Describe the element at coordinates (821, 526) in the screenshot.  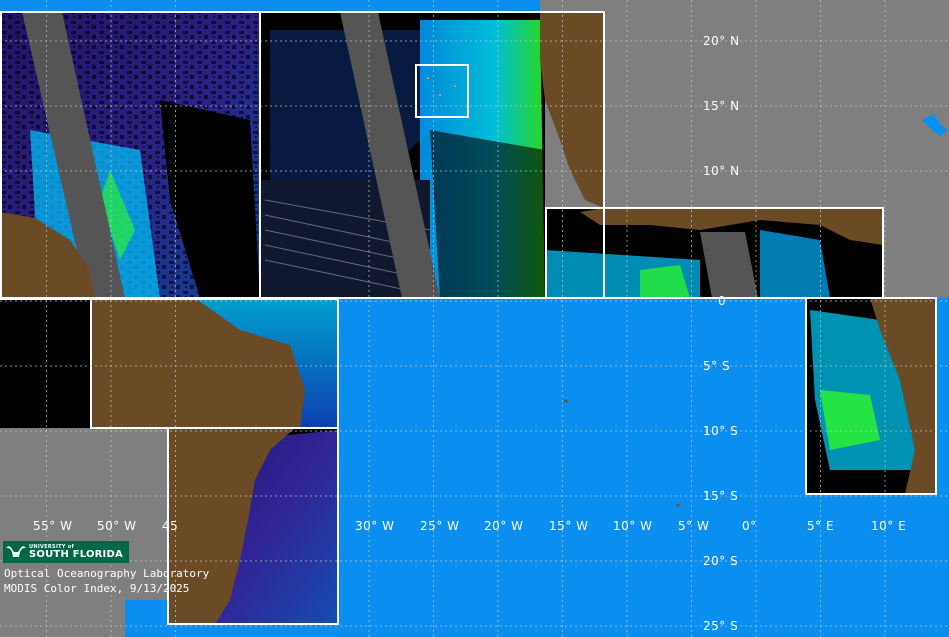
I see `lon-label-5e: 5° E` at that location.